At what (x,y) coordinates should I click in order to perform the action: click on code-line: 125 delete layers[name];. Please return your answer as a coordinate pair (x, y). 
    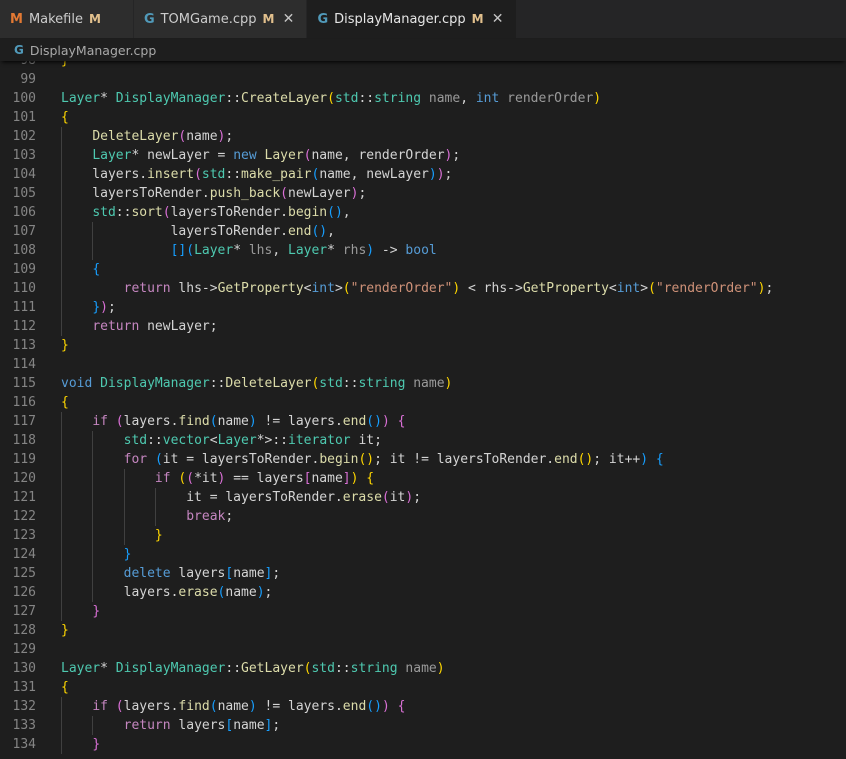
    Looking at the image, I should click on (423, 573).